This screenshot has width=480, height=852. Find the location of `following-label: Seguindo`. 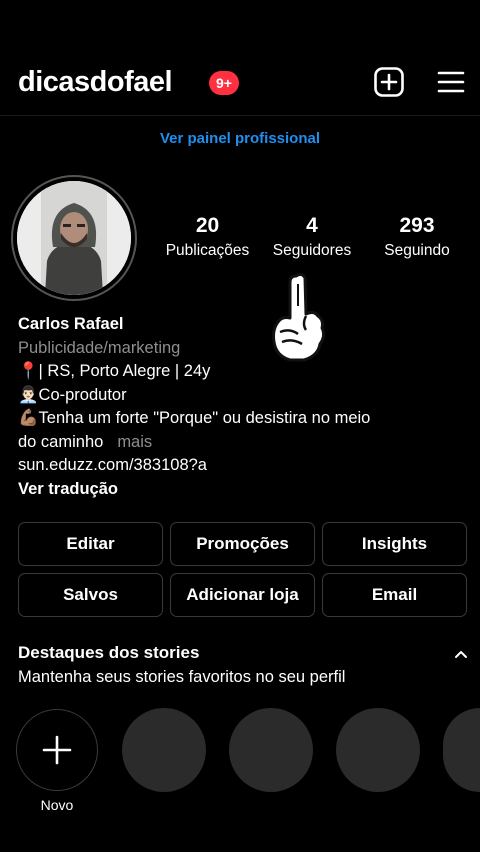

following-label: Seguindo is located at coordinates (417, 250).